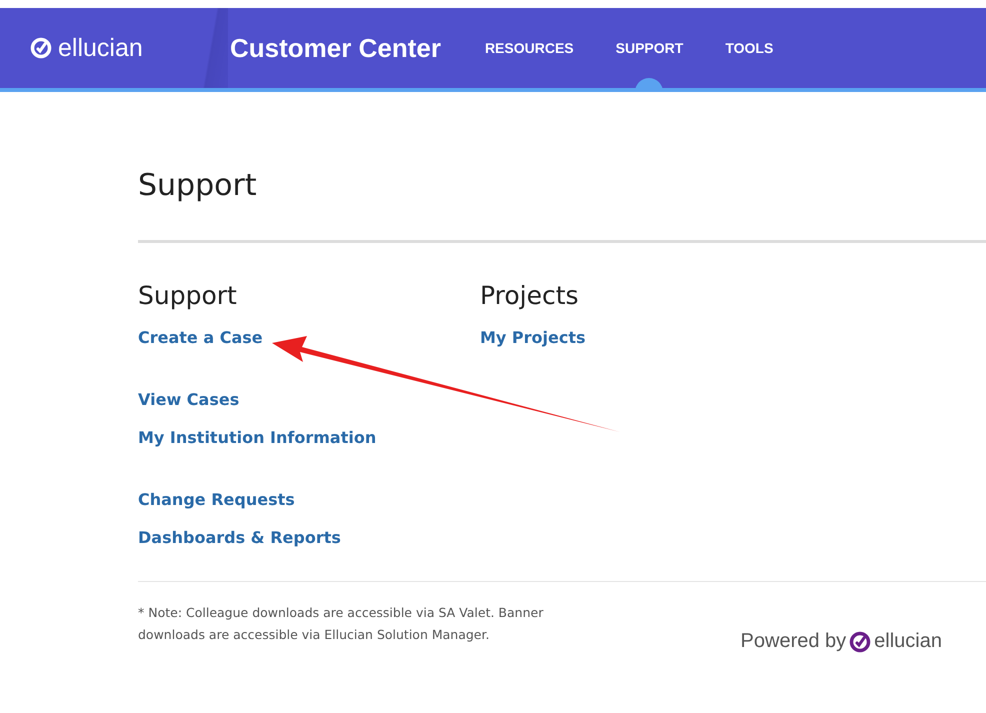  I want to click on nav-link: Create a Case, so click(200, 338).